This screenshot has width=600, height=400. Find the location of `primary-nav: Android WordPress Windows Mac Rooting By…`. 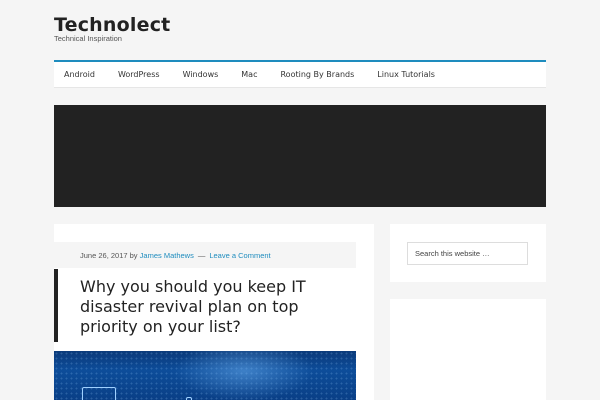

primary-nav: Android WordPress Windows Mac Rooting By… is located at coordinates (300, 74).